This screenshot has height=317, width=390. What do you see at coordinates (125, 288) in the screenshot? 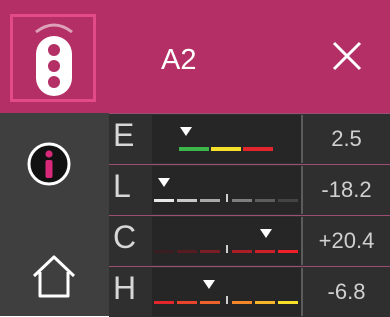
I see `row-label: H` at bounding box center [125, 288].